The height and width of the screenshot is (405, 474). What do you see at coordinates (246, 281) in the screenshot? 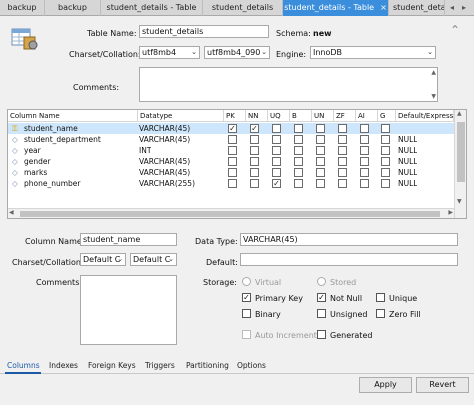
I see `virtual-radio` at bounding box center [246, 281].